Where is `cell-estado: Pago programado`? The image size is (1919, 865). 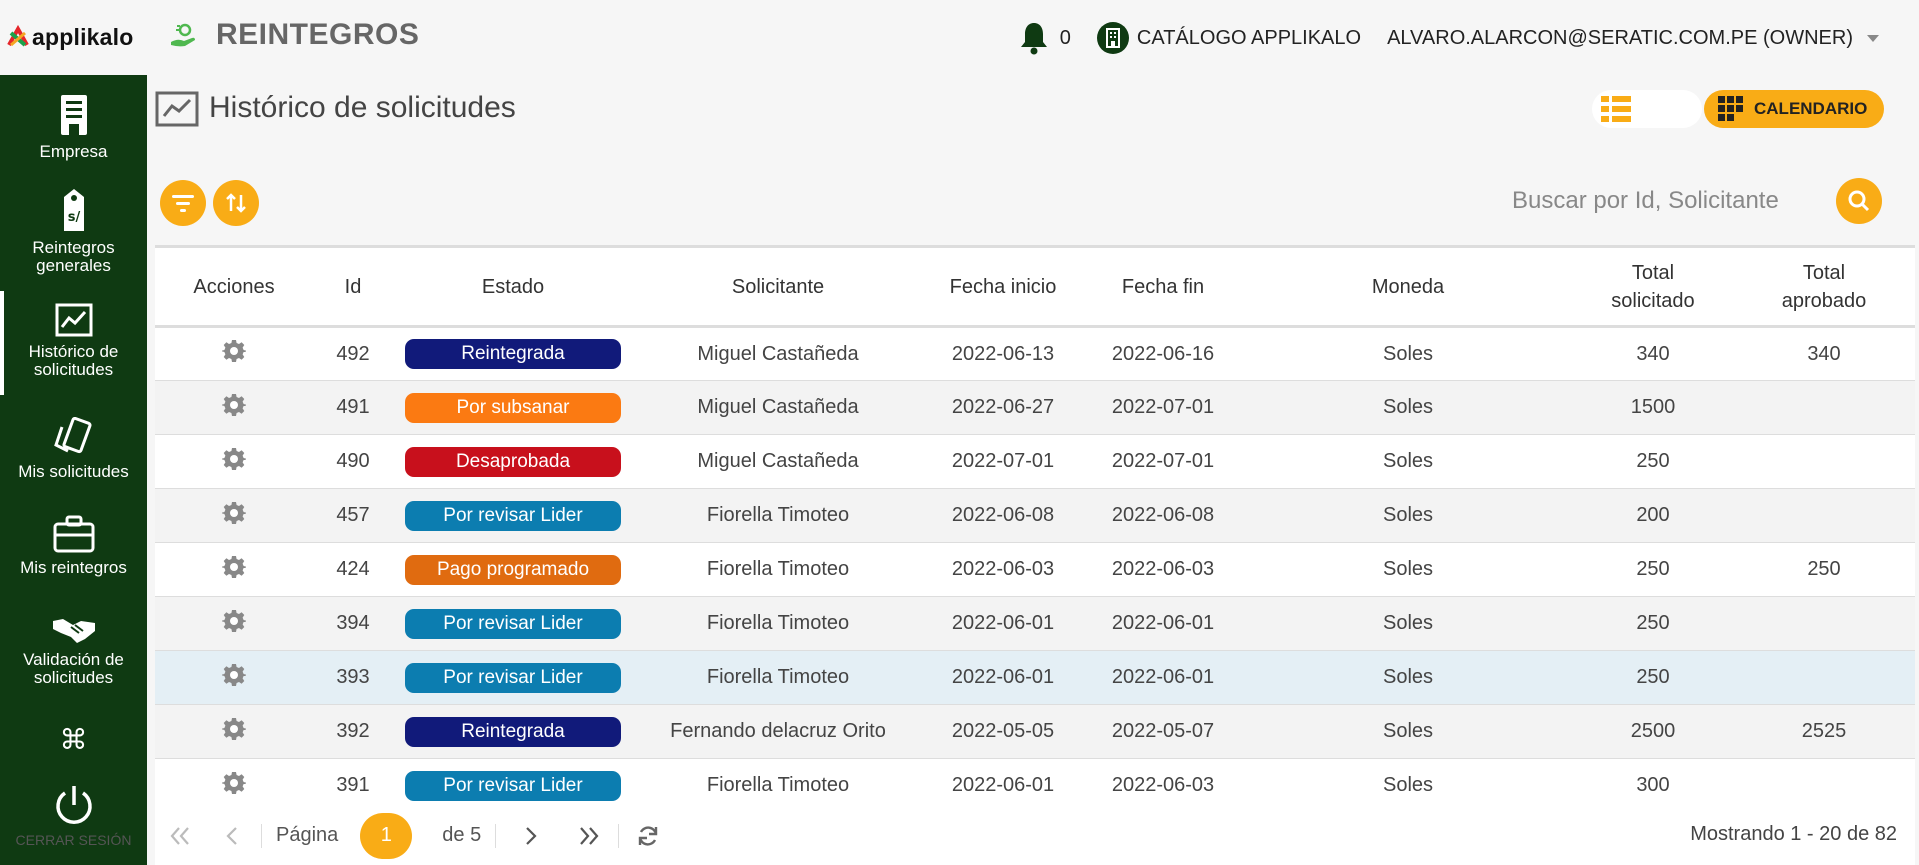 cell-estado: Pago programado is located at coordinates (513, 570).